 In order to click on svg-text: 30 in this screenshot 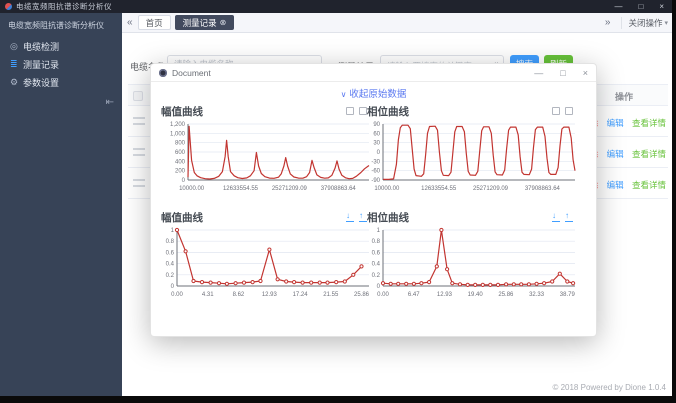, I will do `click(376, 144)`.